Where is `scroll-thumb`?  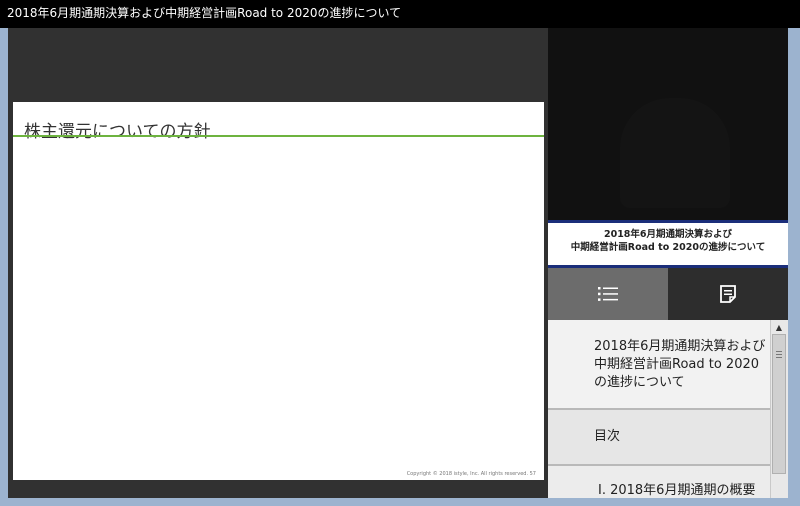 scroll-thumb is located at coordinates (779, 404).